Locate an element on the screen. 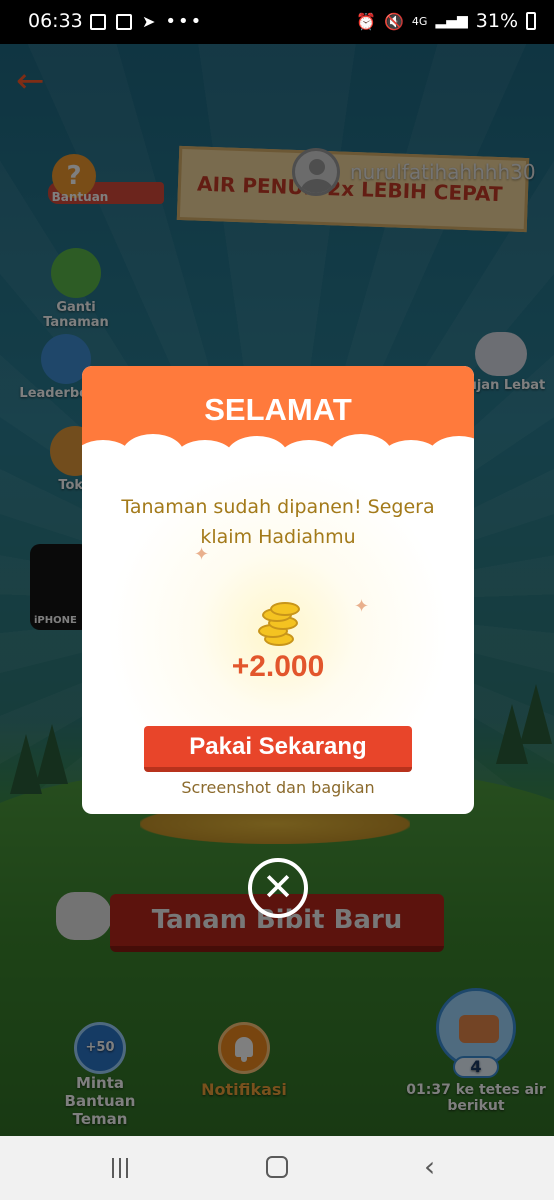 This screenshot has height=1200, width=554. network-type: 4G is located at coordinates (419, 21).